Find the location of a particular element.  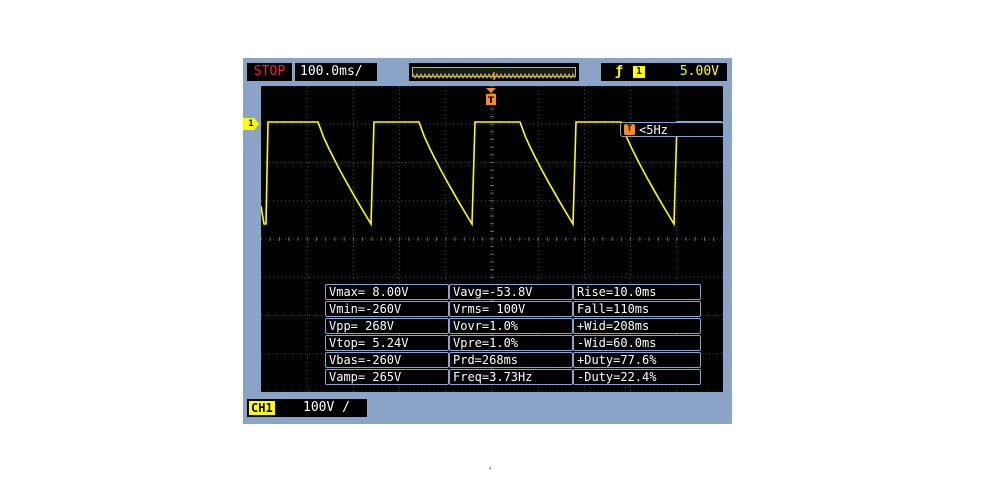

measurement-row: Vtop= 5.24V Vpre=1.0% -Wid=60.0ms is located at coordinates (513, 343).